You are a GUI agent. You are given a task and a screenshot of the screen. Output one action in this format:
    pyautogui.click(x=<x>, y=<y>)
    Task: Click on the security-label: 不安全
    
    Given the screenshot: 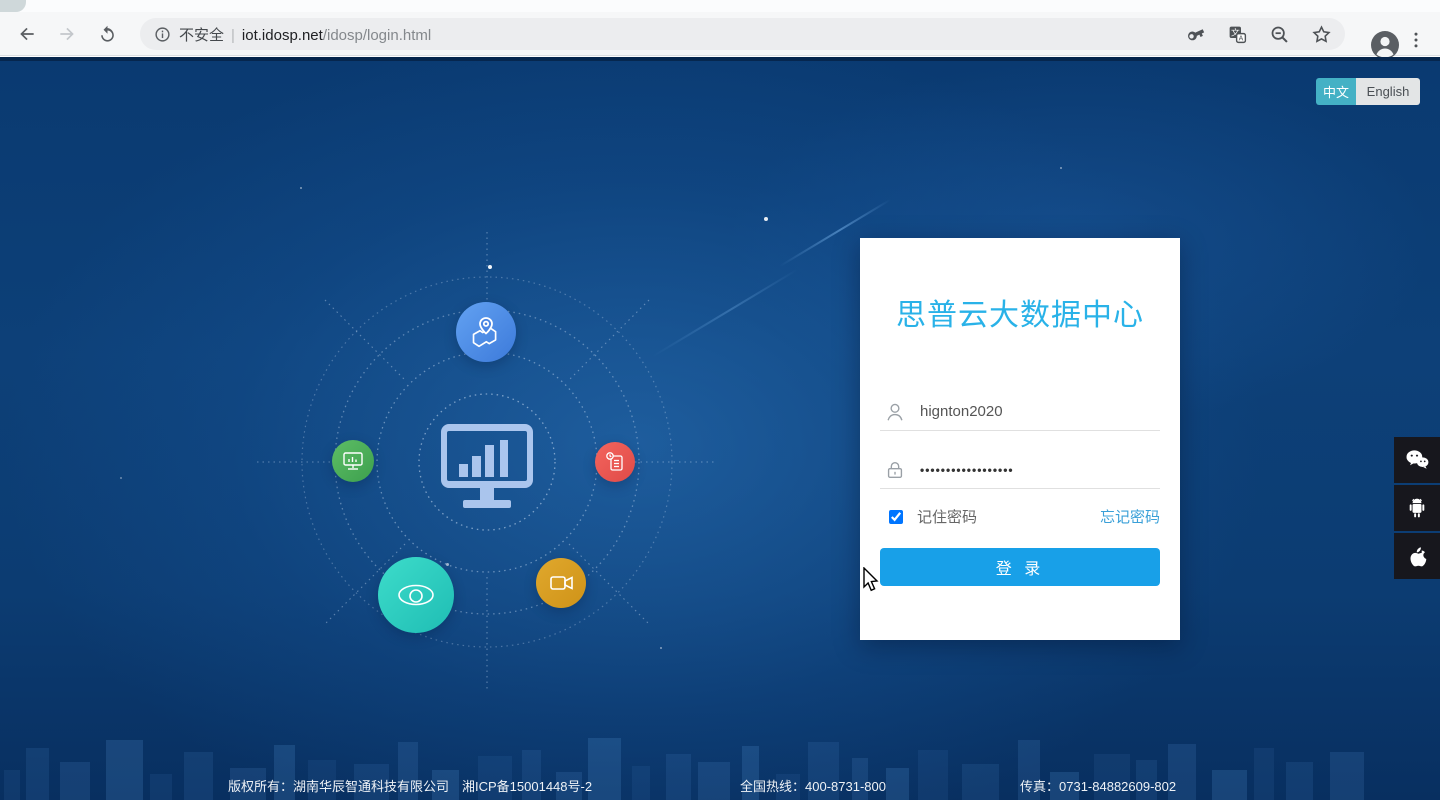 What is the action you would take?
    pyautogui.click(x=202, y=35)
    